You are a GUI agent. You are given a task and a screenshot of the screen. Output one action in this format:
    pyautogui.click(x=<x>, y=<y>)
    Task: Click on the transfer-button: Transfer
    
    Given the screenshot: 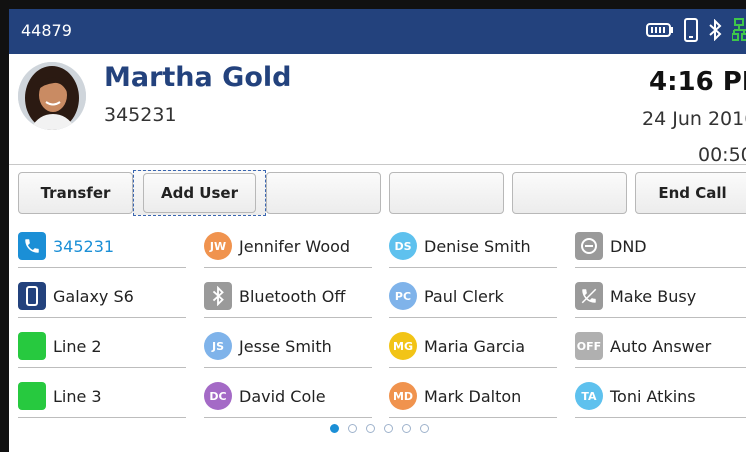 What is the action you would take?
    pyautogui.click(x=75, y=193)
    